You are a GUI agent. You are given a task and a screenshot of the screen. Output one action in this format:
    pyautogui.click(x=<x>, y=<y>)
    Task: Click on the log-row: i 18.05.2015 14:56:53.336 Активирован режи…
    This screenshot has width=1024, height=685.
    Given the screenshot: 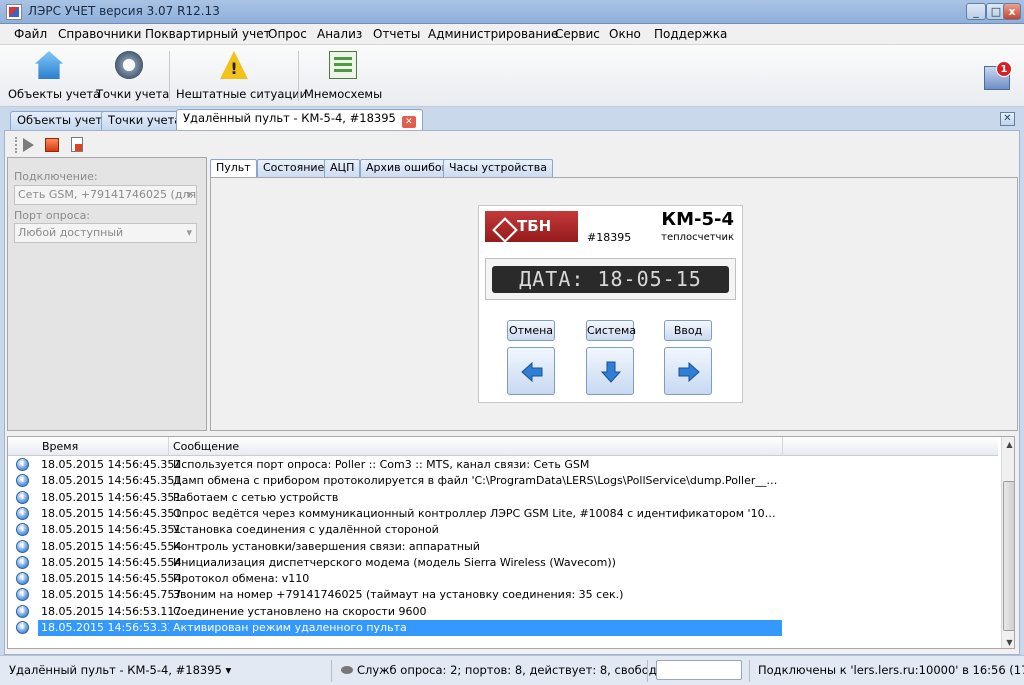 What is the action you would take?
    pyautogui.click(x=503, y=628)
    